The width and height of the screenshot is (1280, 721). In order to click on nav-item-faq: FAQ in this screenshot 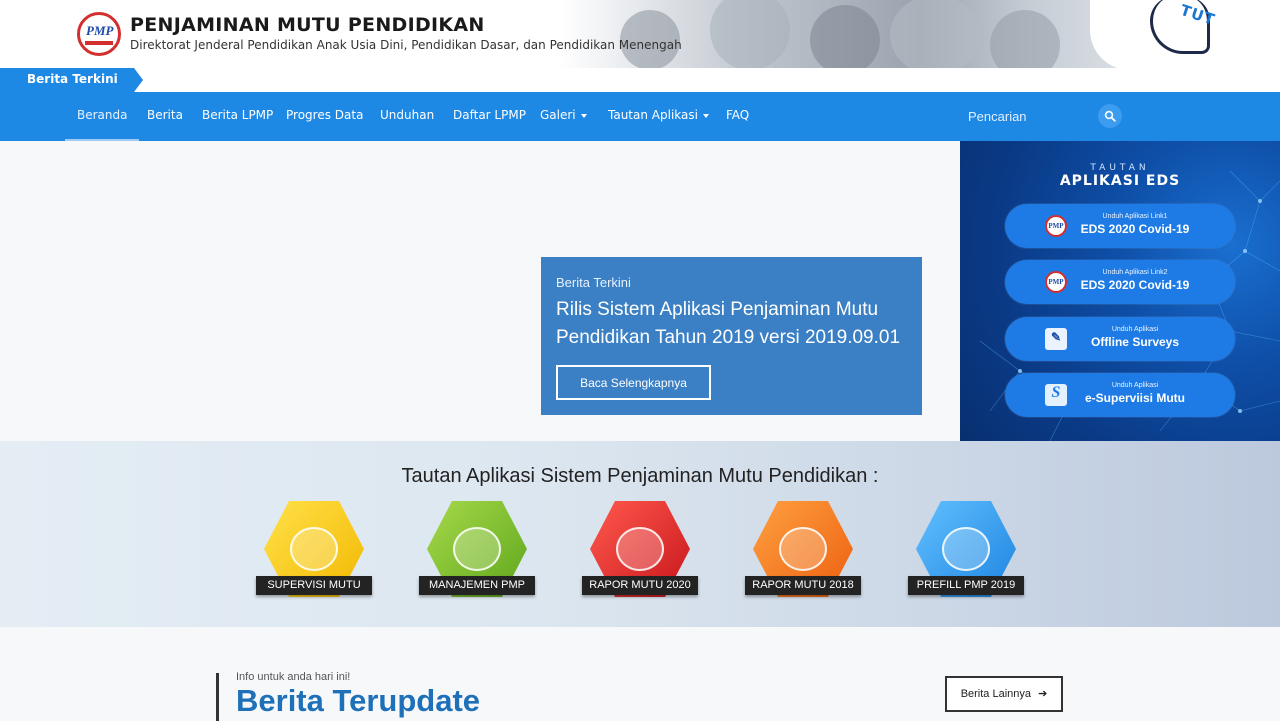, I will do `click(737, 116)`.